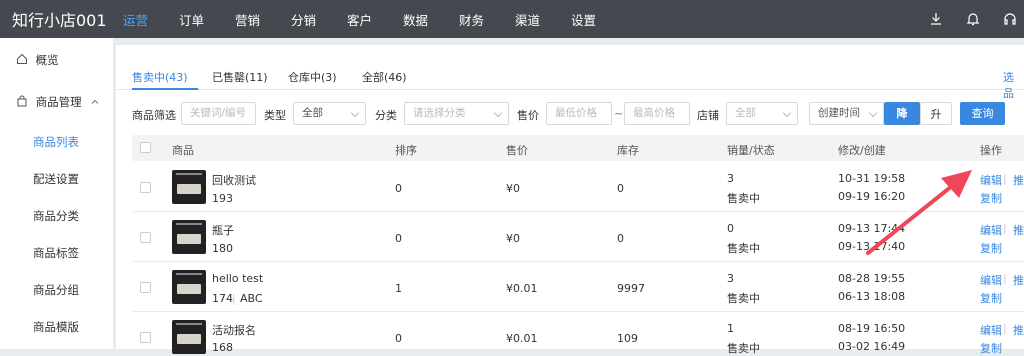 Image resolution: width=1024 pixels, height=356 pixels. Describe the element at coordinates (1010, 19) in the screenshot. I see `headset-icon` at that location.